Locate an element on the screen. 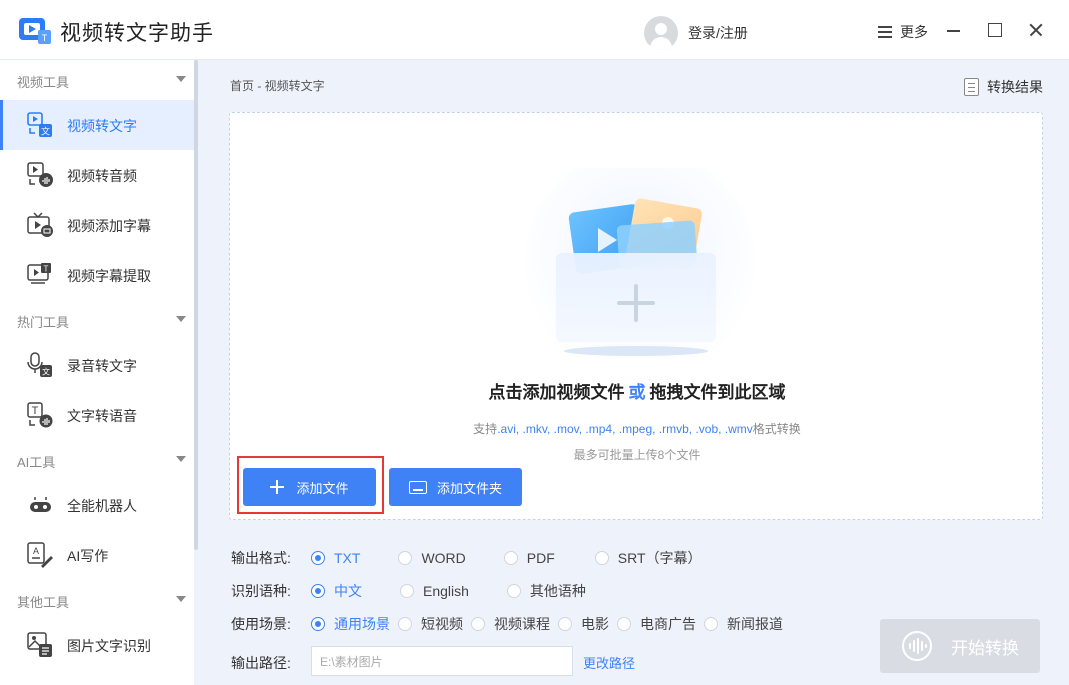 The width and height of the screenshot is (1069, 685). close-button is located at coordinates (1036, 30).